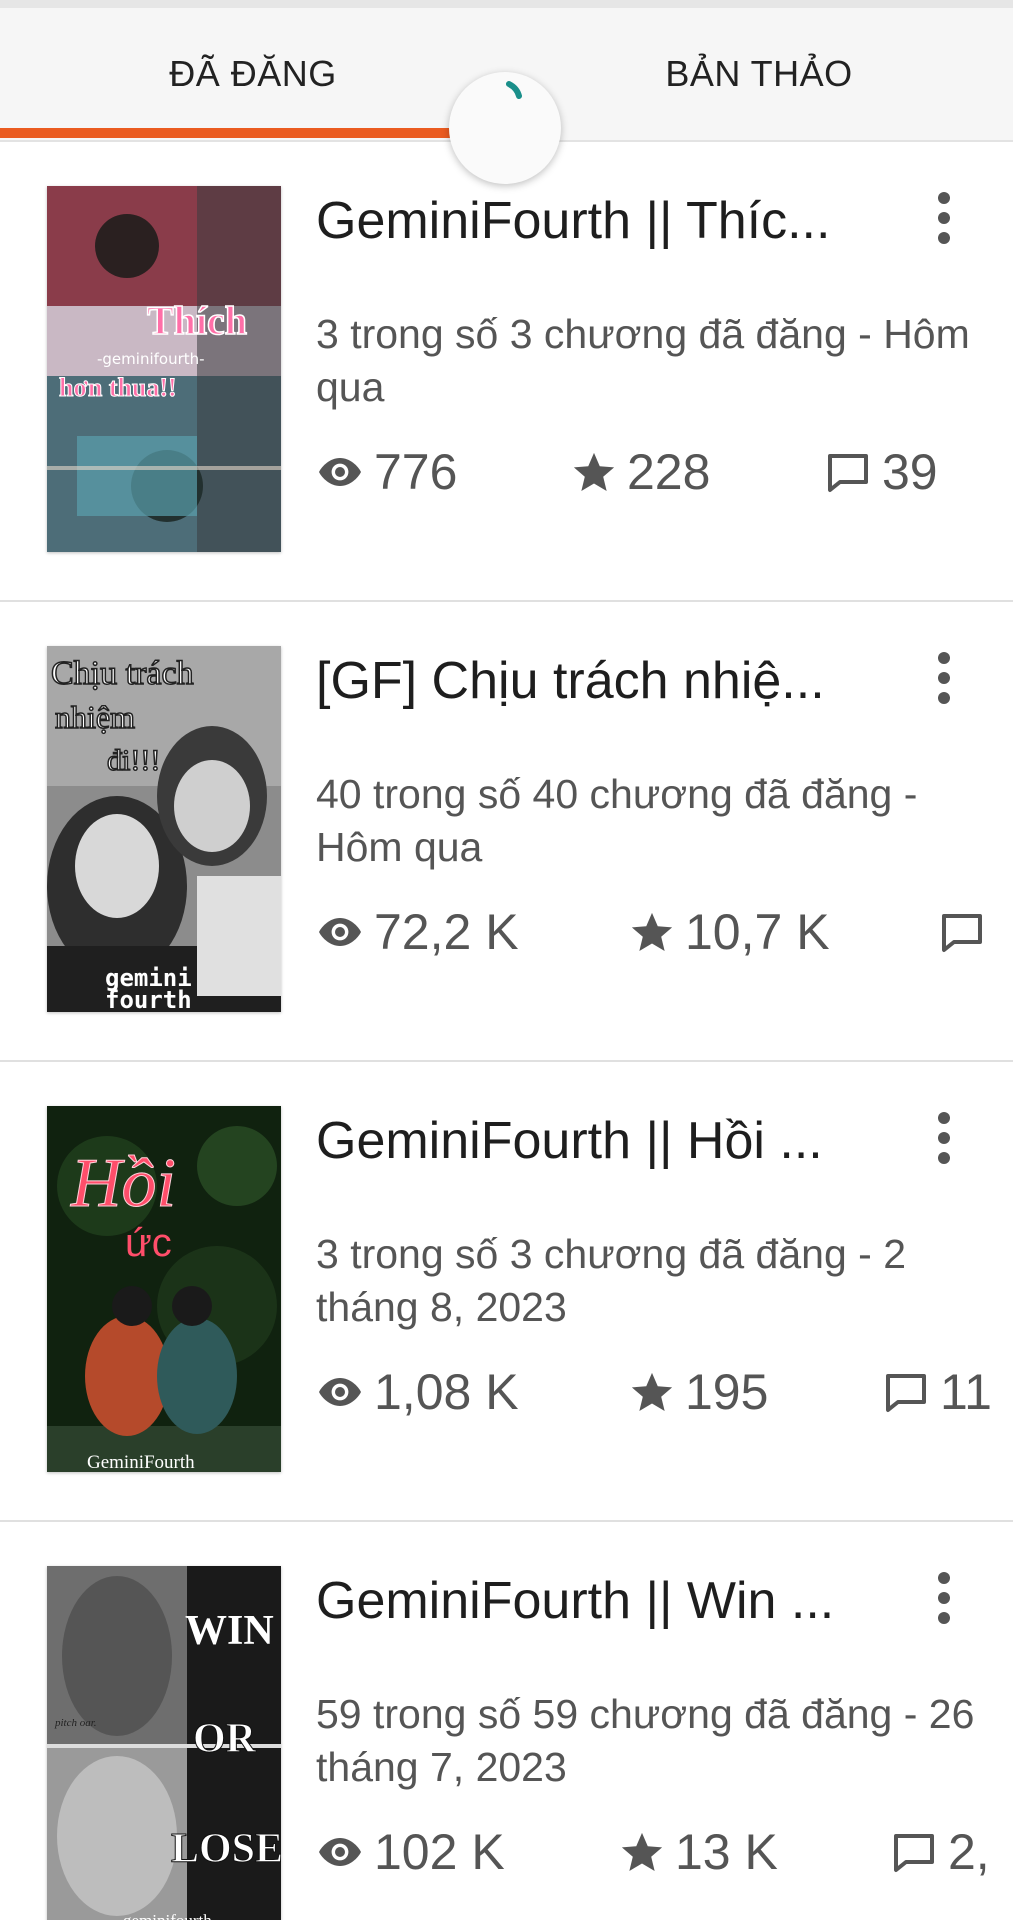  What do you see at coordinates (506, 4) in the screenshot?
I see `status-strip` at bounding box center [506, 4].